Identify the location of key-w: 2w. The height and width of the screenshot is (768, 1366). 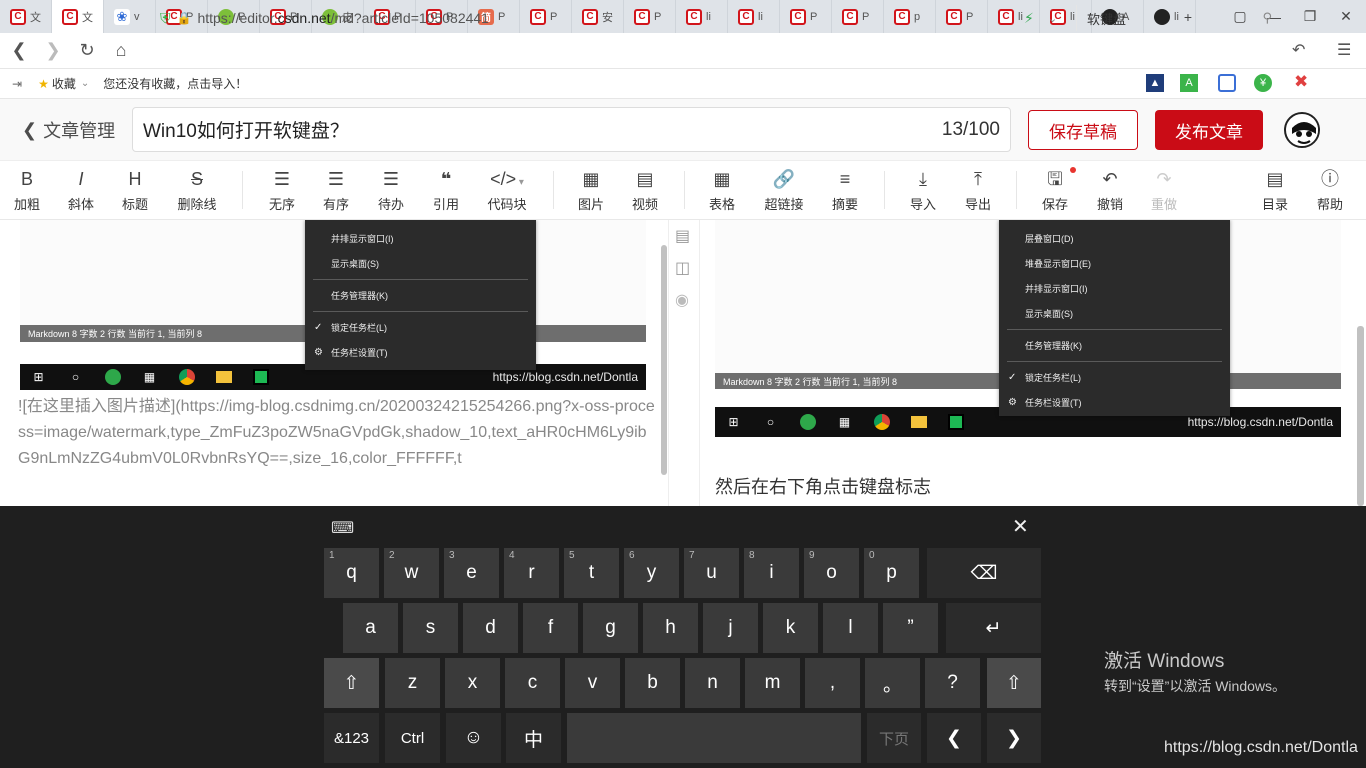
(411, 573).